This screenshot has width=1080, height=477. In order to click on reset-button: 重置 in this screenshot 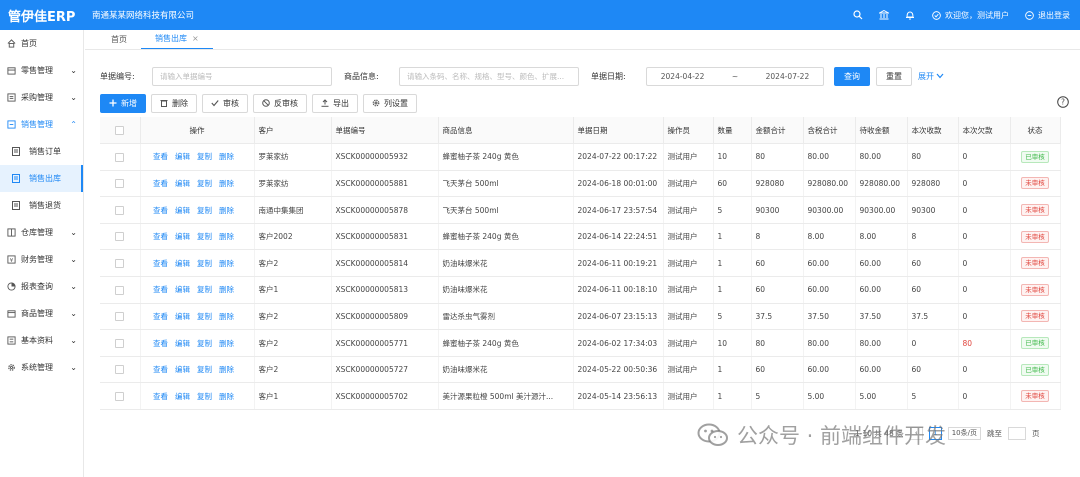, I will do `click(894, 76)`.